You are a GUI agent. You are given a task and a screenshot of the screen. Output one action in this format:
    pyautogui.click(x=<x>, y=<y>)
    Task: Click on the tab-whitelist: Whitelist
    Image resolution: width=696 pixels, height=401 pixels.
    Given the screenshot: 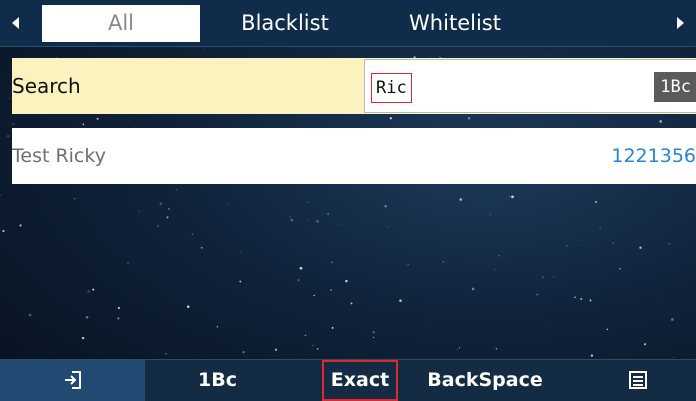 What is the action you would take?
    pyautogui.click(x=455, y=23)
    